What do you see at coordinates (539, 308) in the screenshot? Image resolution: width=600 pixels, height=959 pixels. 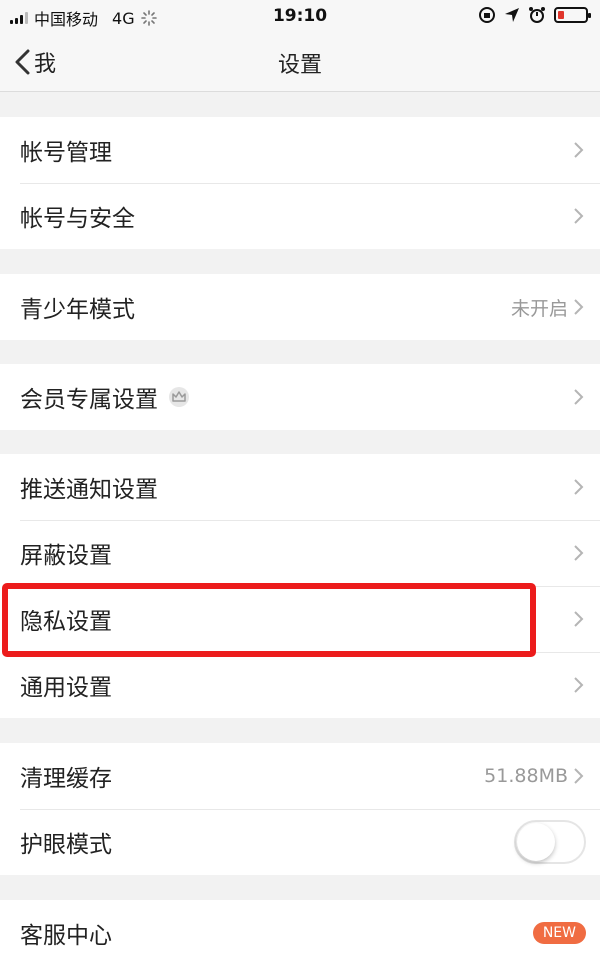 I see `youth-mode-status: 未开启` at bounding box center [539, 308].